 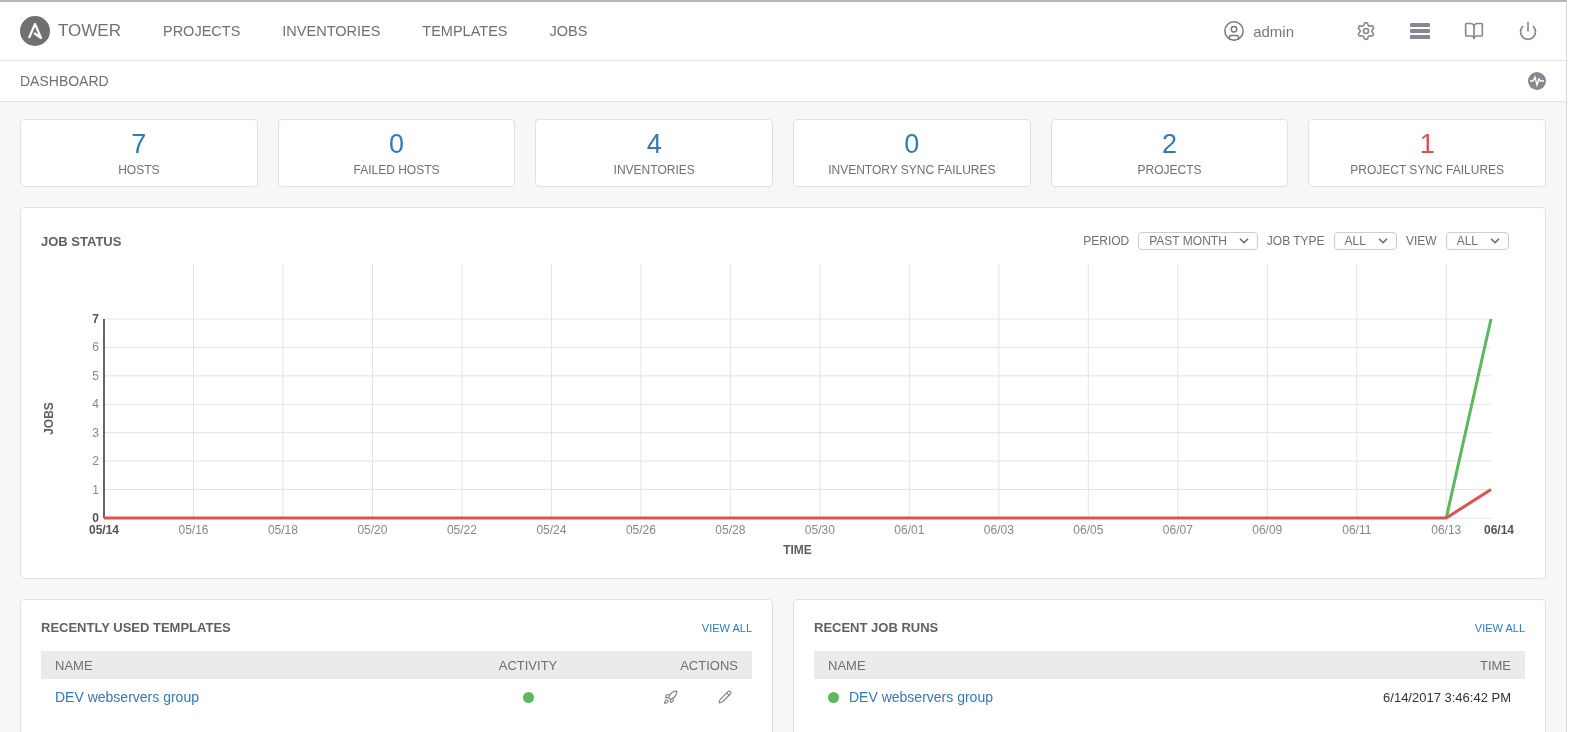 What do you see at coordinates (89, 31) in the screenshot?
I see `brand-name: TOWER` at bounding box center [89, 31].